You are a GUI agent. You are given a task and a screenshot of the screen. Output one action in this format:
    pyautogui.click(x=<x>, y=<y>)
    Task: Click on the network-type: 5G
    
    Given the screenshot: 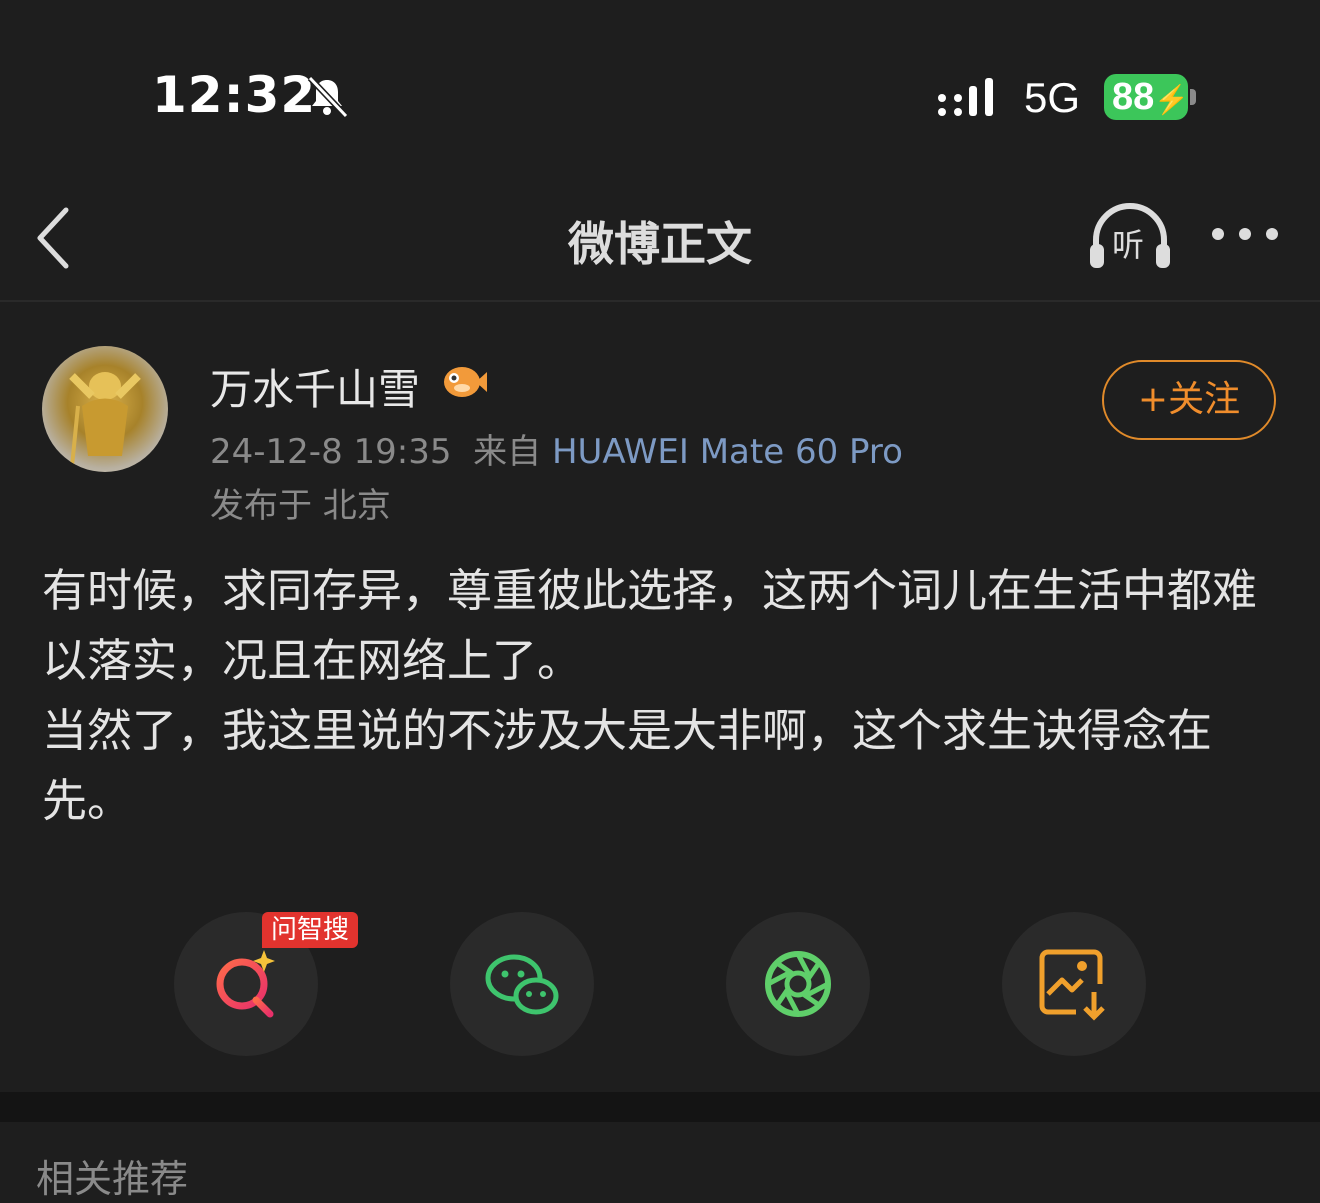 What is the action you would take?
    pyautogui.click(x=1052, y=97)
    